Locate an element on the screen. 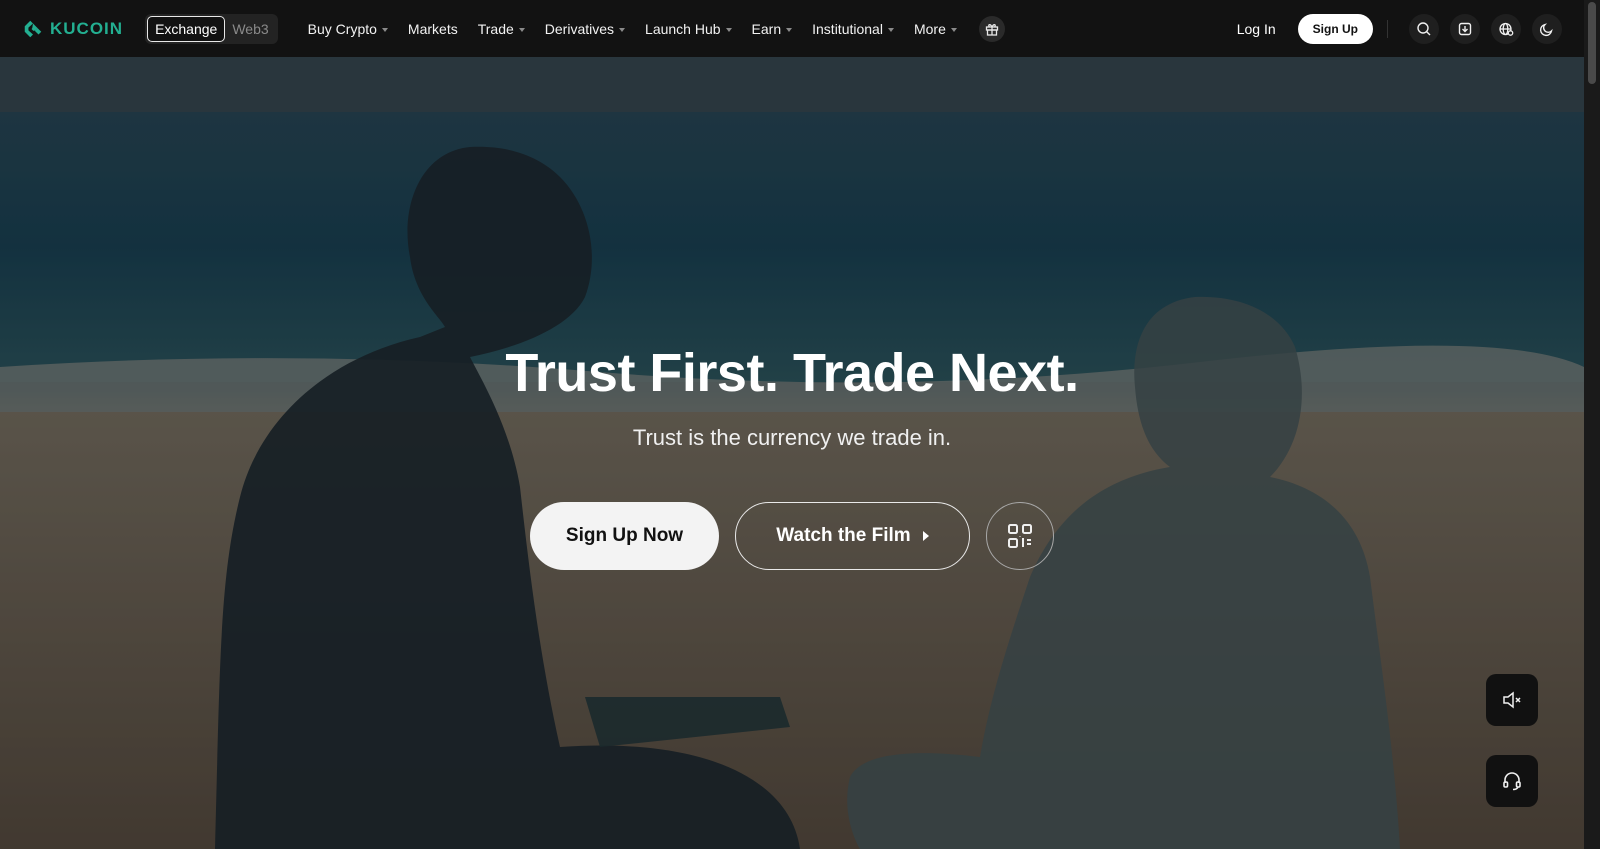 The image size is (1600, 849). hero-cta-row: Sign Up Now Watch the Film is located at coordinates (792, 536).